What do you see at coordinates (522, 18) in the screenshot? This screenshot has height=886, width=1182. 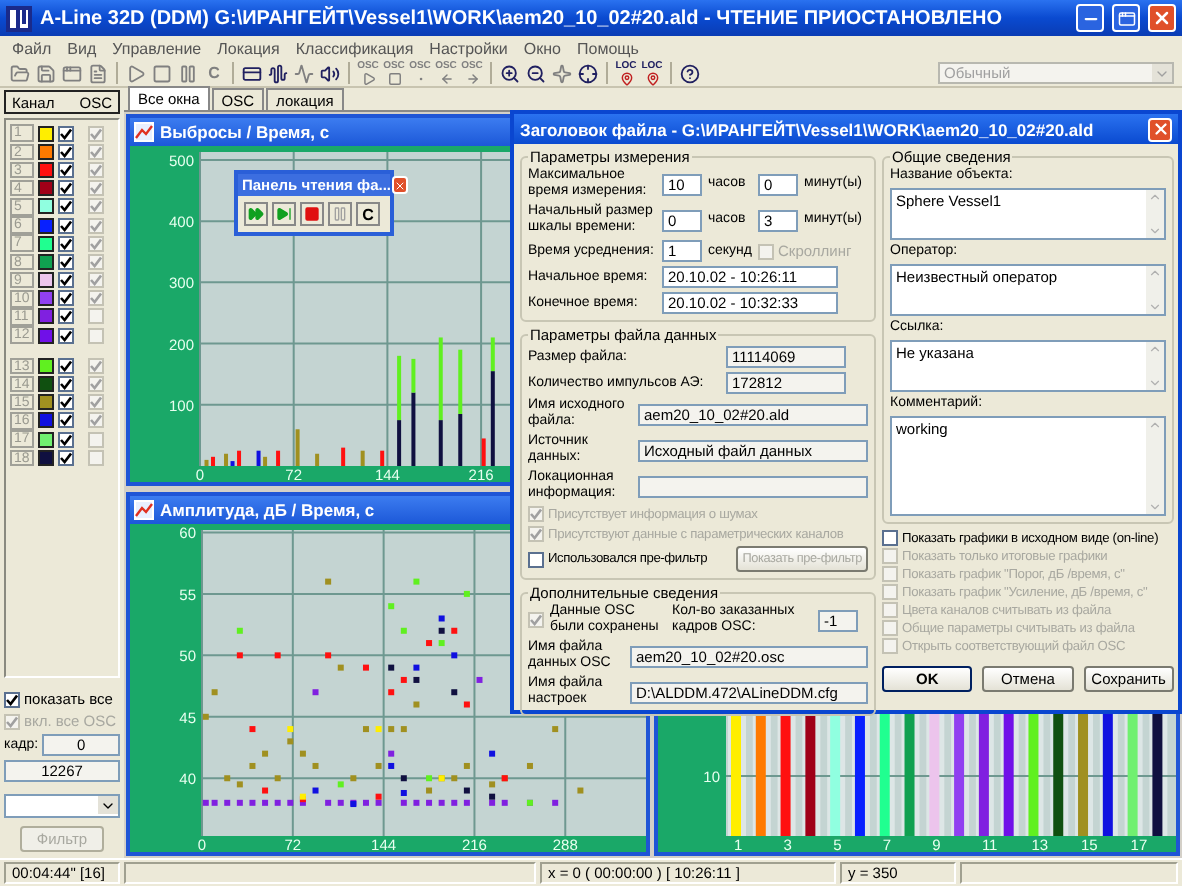 I see `window-title: A-Line 32D (DDM) G:\ИРАНГЕЙТ\Vessel1\WORK\aem20_10_02#20.ald - ЧТЕНИЕ ПРИОСТАНОВЛЕНО` at bounding box center [522, 18].